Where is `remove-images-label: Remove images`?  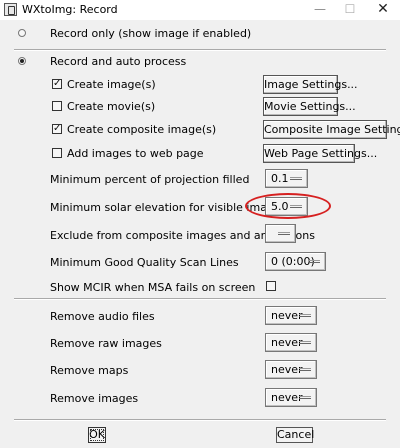 remove-images-label: Remove images is located at coordinates (94, 398).